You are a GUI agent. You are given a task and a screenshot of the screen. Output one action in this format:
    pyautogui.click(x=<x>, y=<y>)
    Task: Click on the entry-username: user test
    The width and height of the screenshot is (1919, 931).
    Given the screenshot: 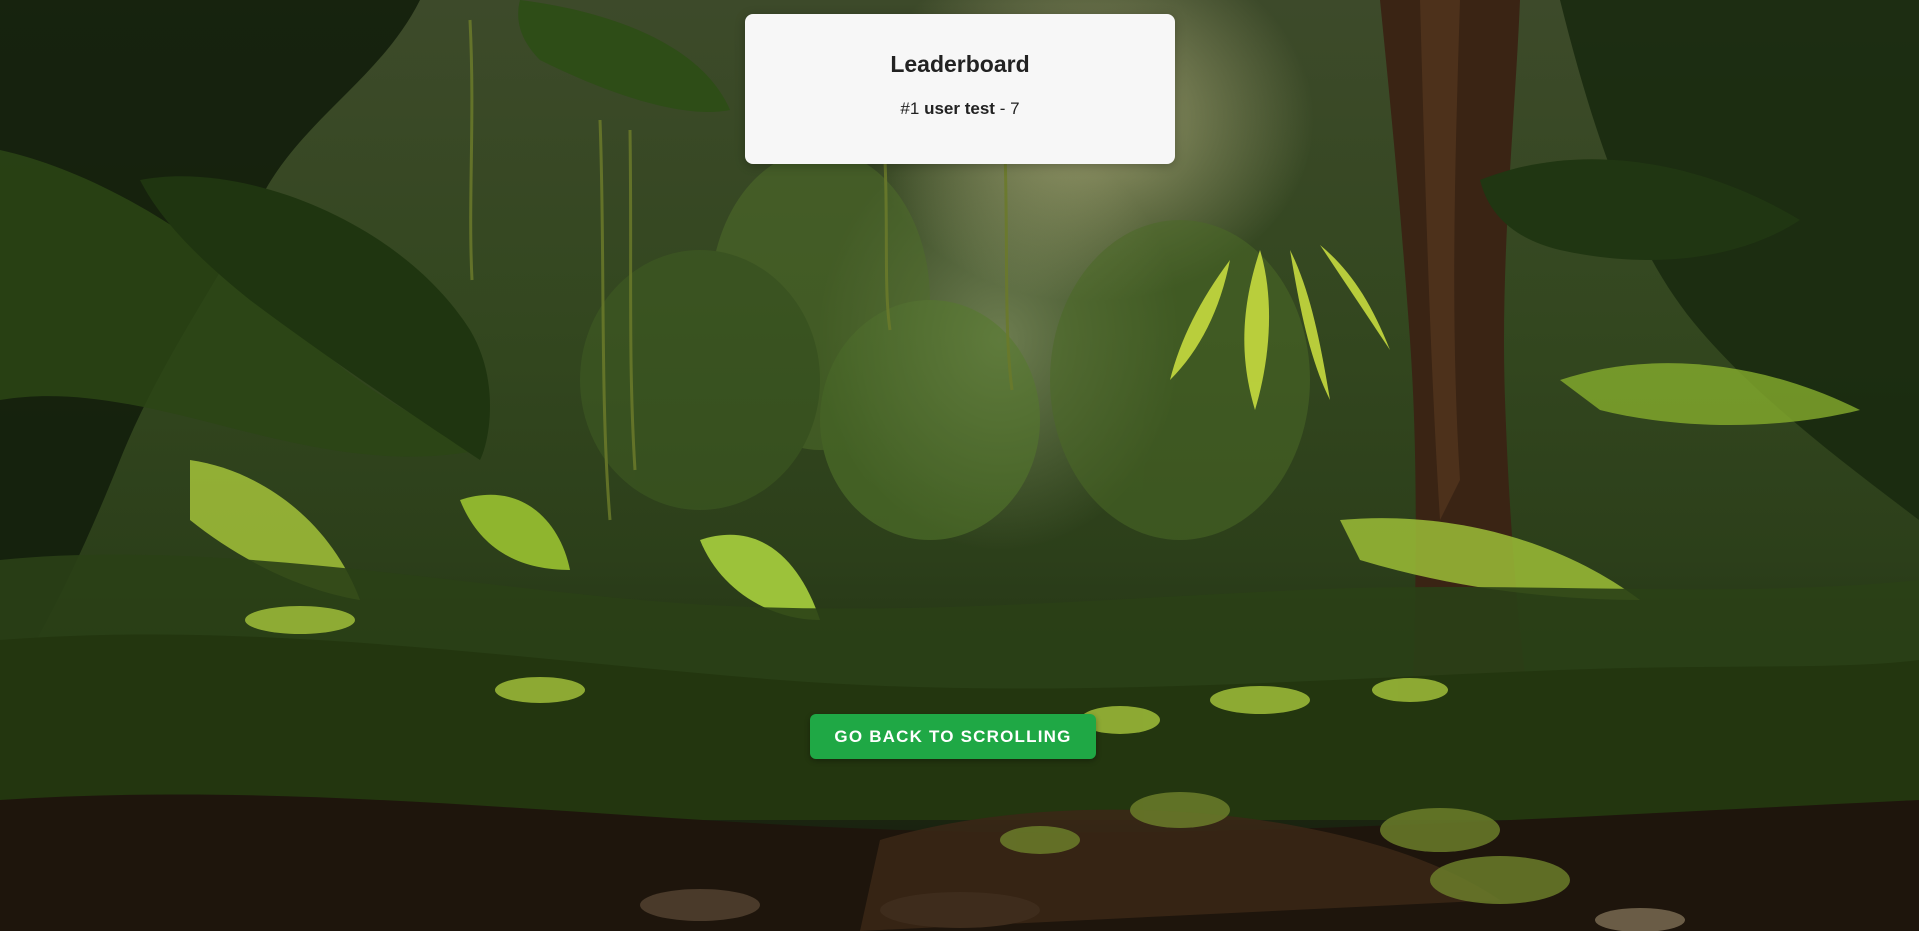 What is the action you would take?
    pyautogui.click(x=959, y=108)
    